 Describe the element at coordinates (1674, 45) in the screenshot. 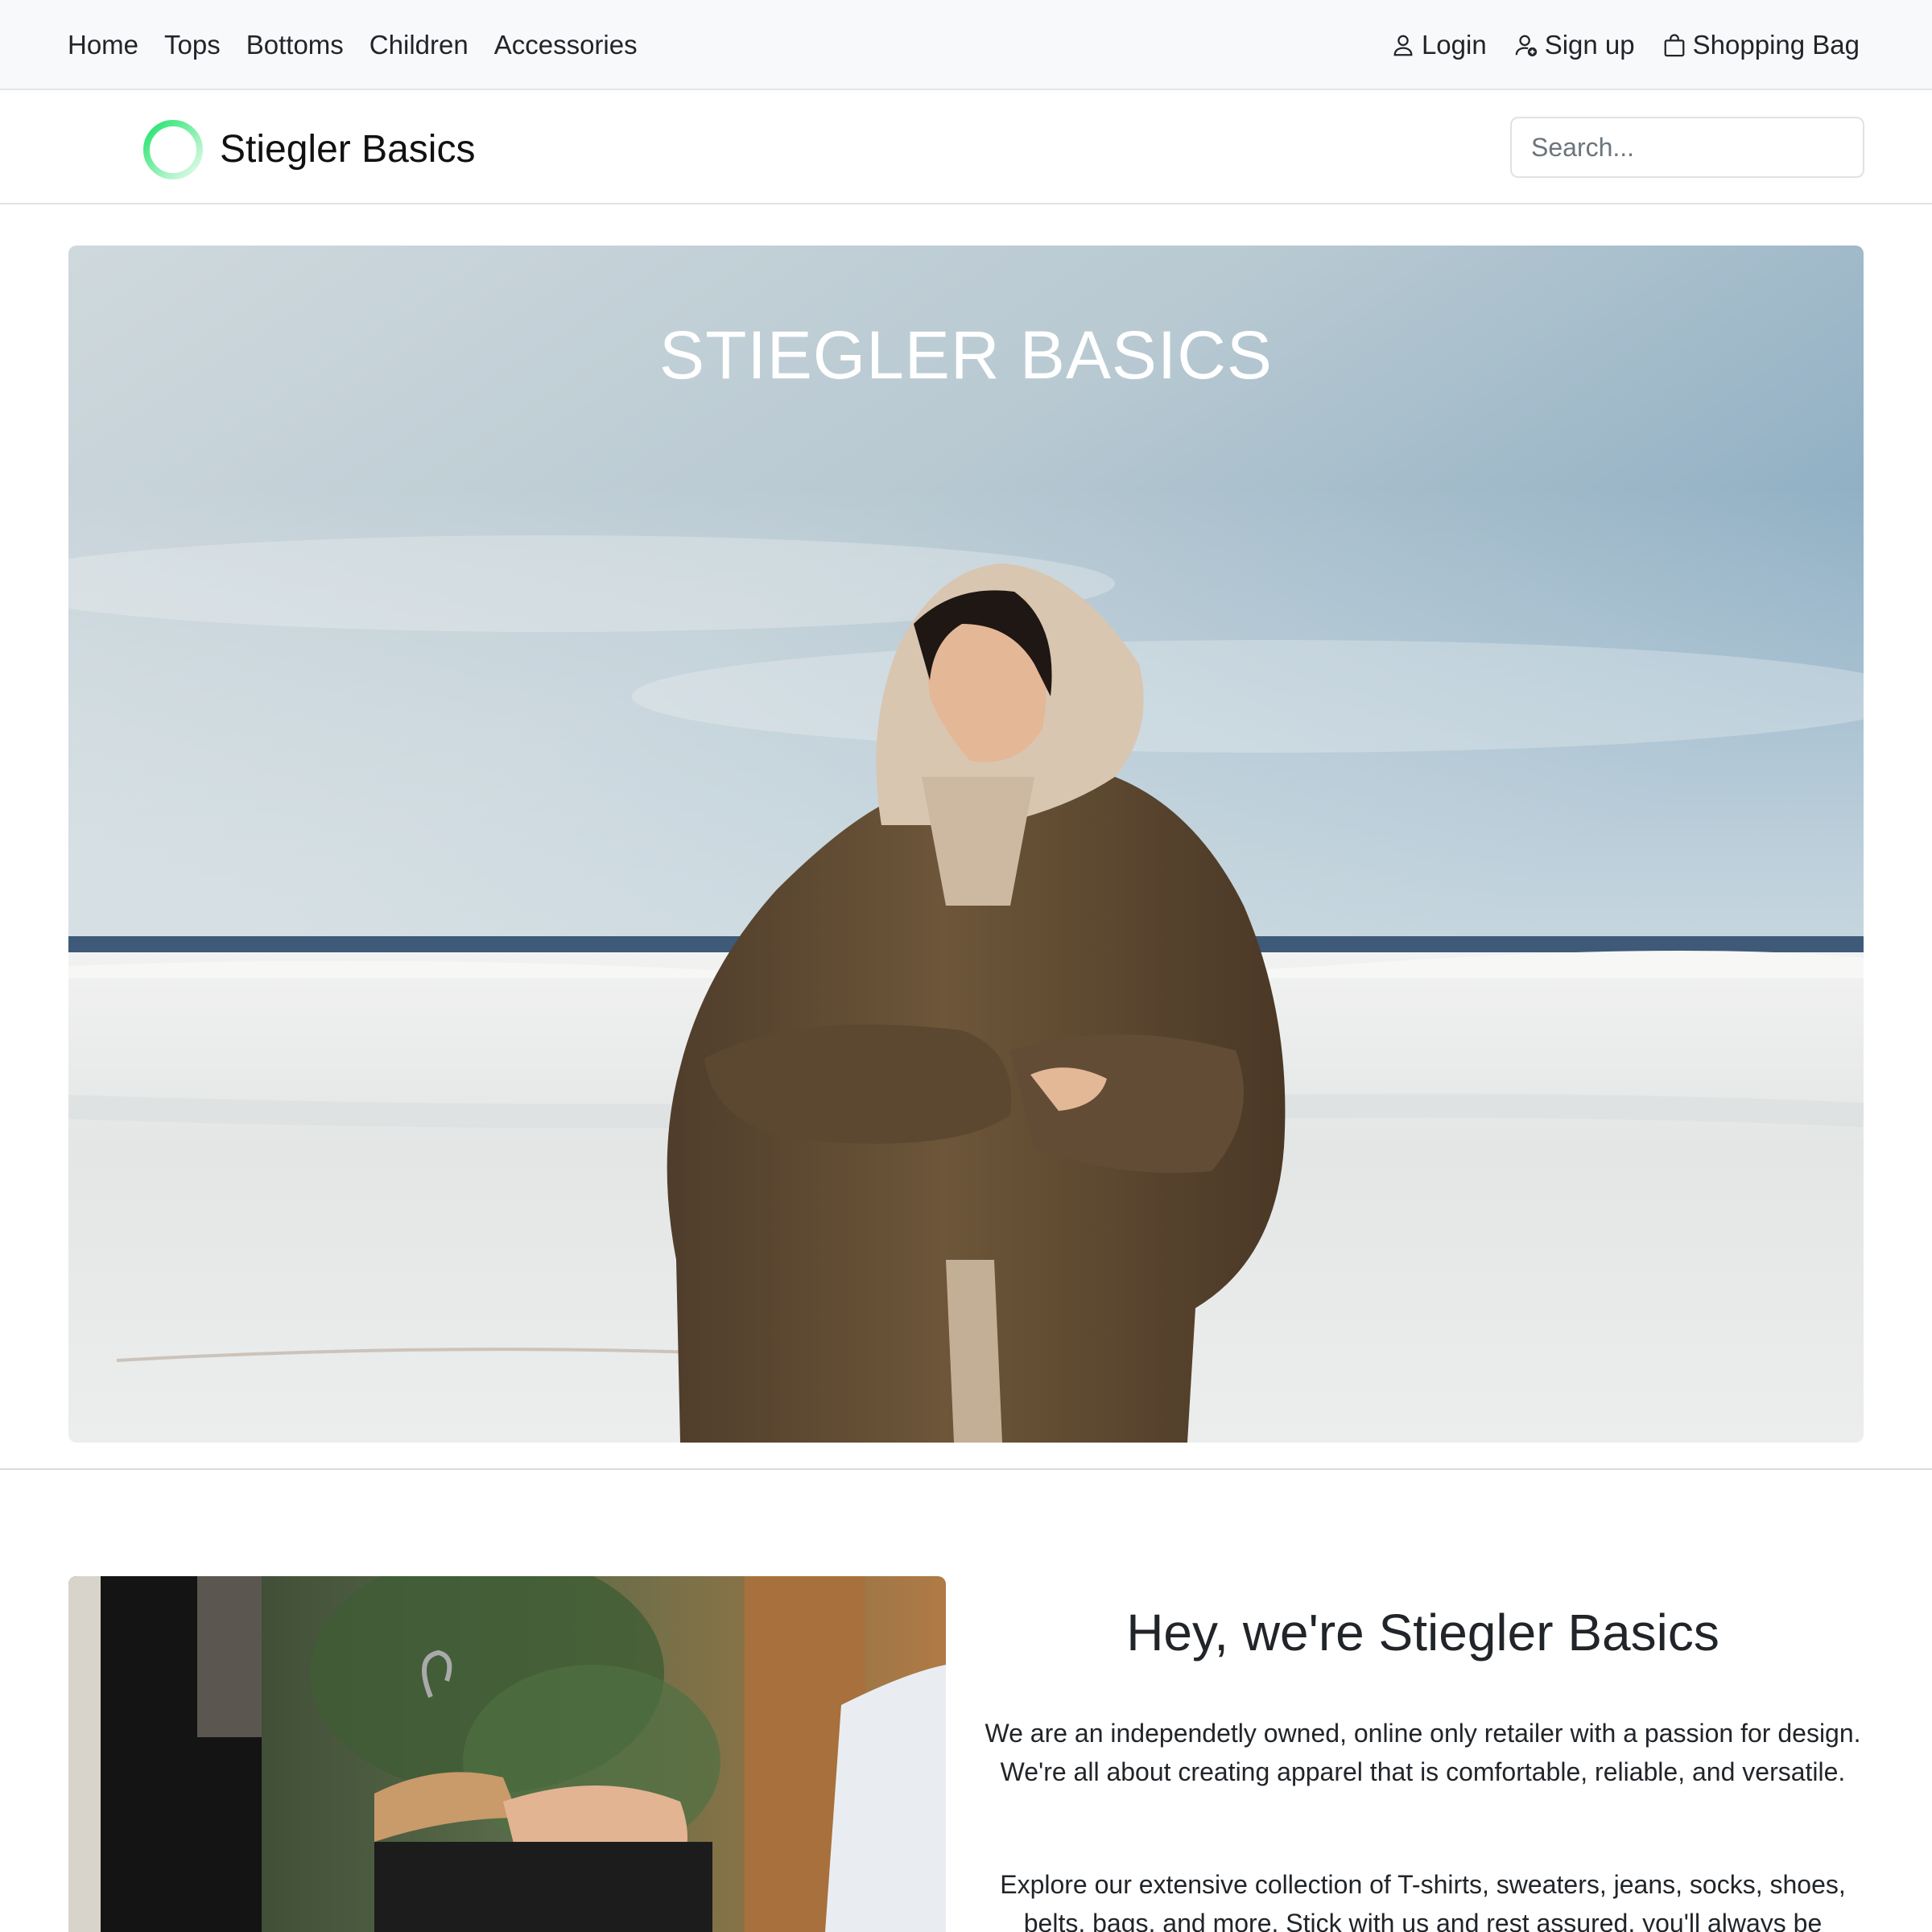

I see `shopping-bag-icon` at that location.